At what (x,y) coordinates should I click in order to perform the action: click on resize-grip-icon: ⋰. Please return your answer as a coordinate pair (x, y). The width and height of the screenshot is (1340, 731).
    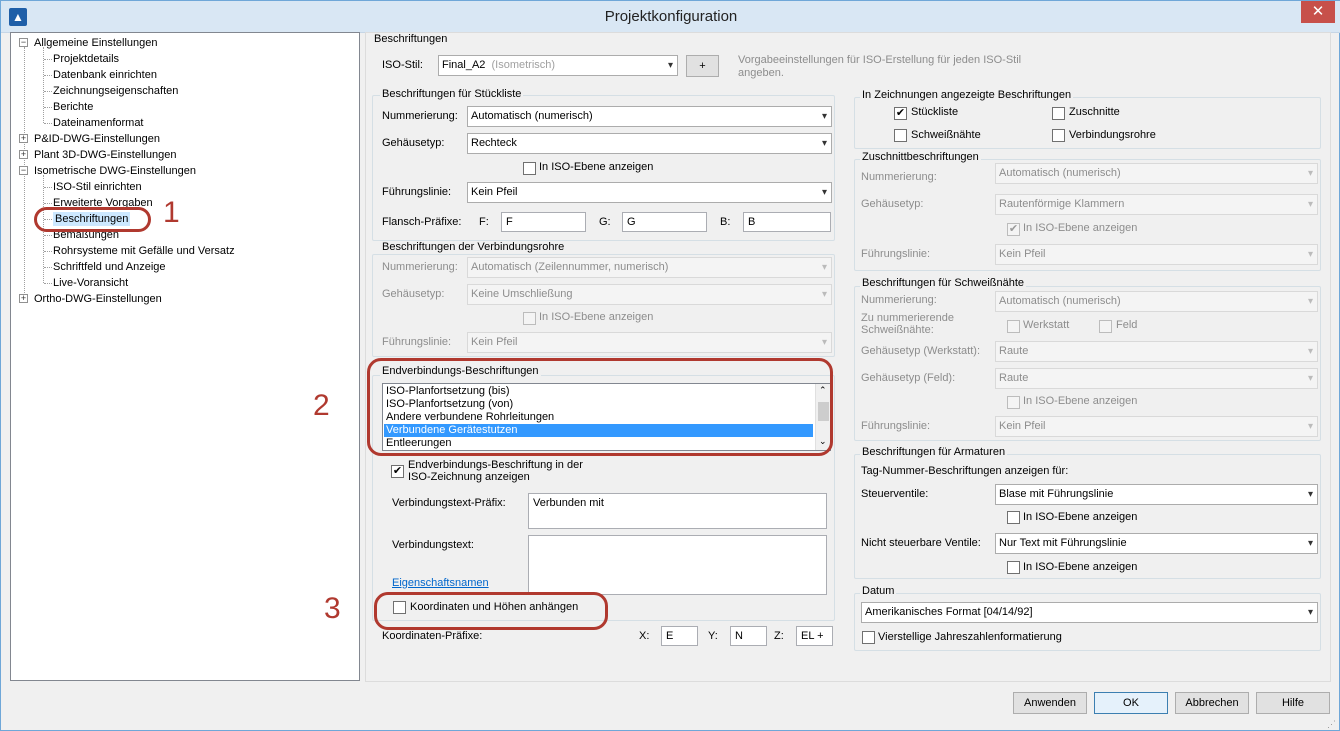
    Looking at the image, I should click on (1331, 724).